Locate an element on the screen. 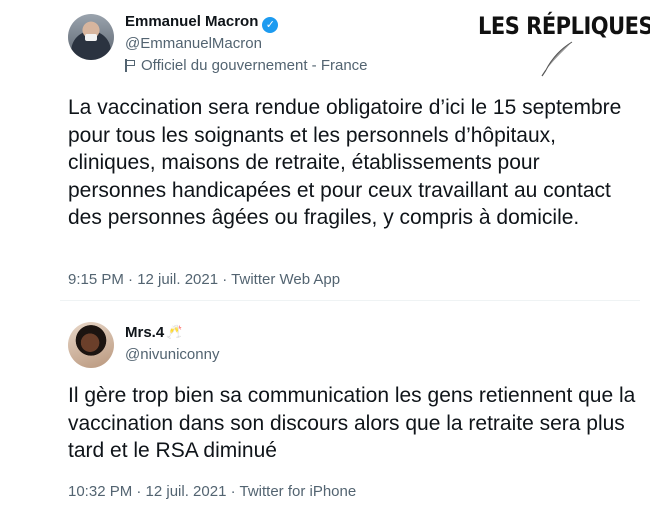  quill-icon is located at coordinates (557, 59).